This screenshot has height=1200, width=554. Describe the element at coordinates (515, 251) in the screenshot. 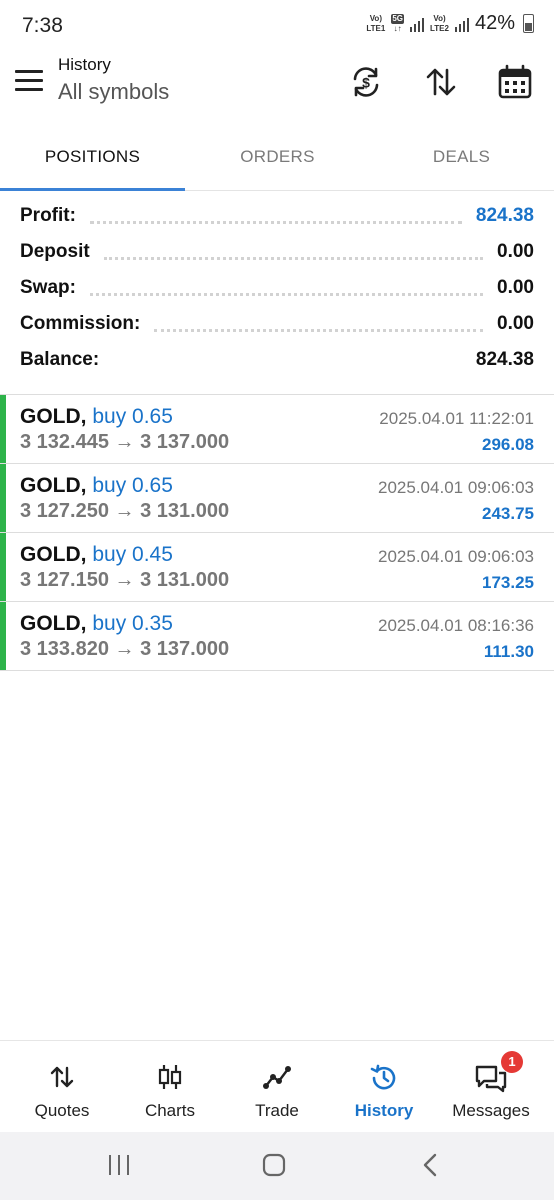

I see `deposit-value: 0.00` at that location.